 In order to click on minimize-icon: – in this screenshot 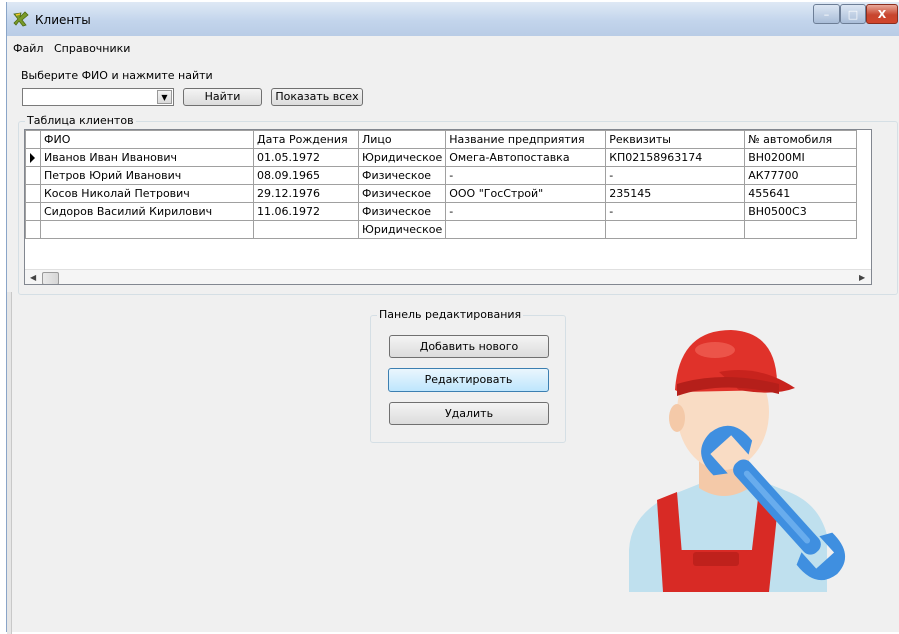, I will do `click(826, 14)`.